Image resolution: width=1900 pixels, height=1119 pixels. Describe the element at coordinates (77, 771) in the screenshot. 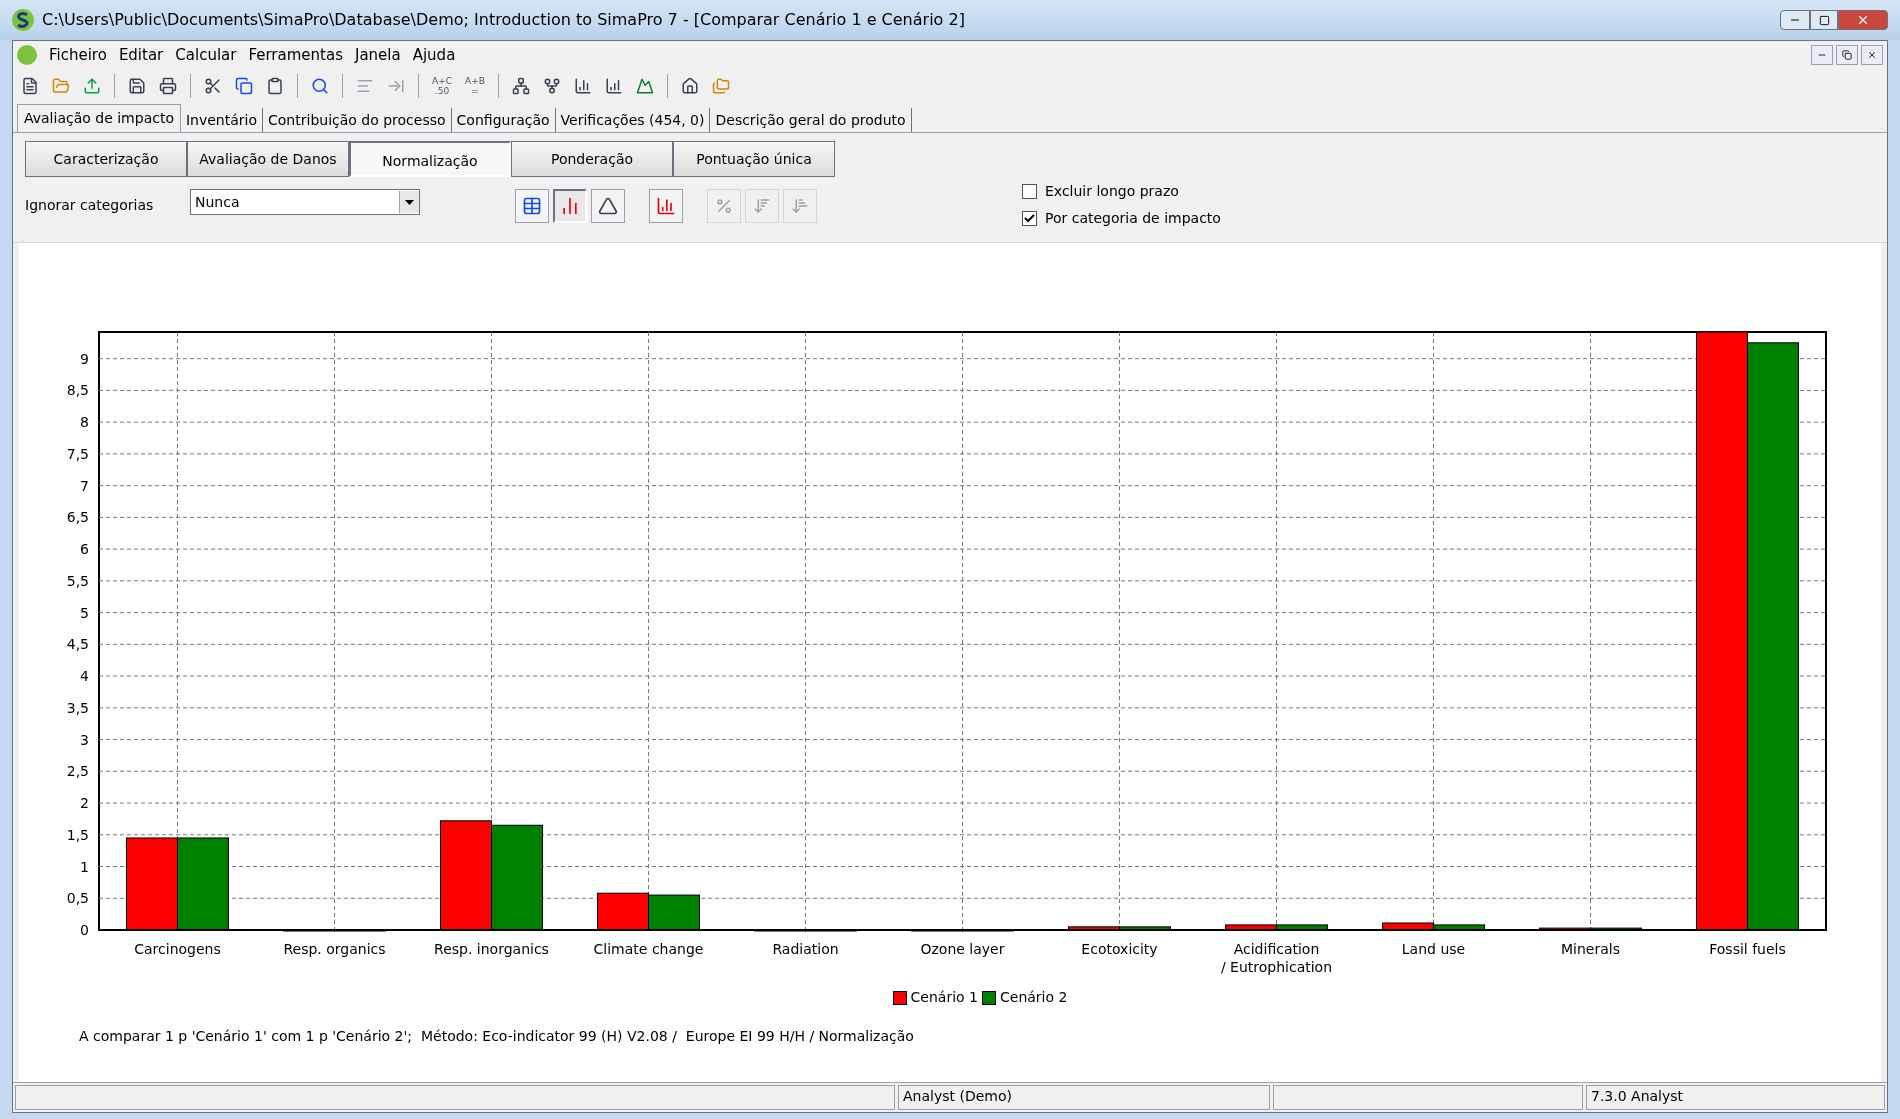

I see `y-tick-label: 2,5` at that location.